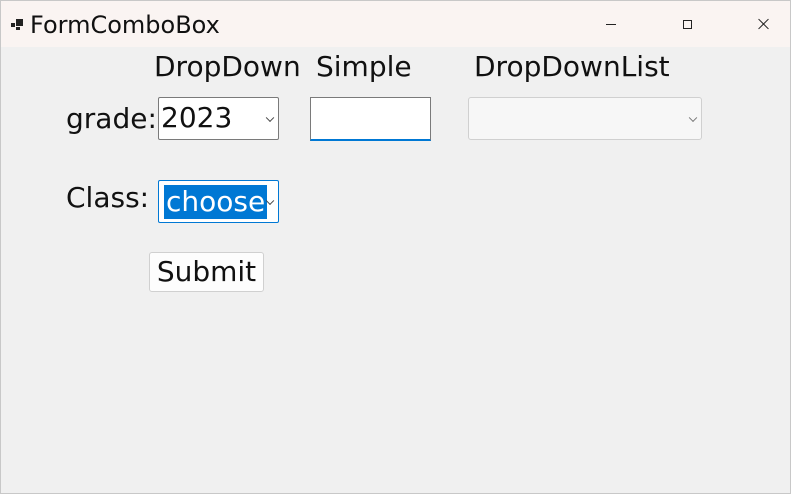  I want to click on grade-simple-combo, so click(370, 119).